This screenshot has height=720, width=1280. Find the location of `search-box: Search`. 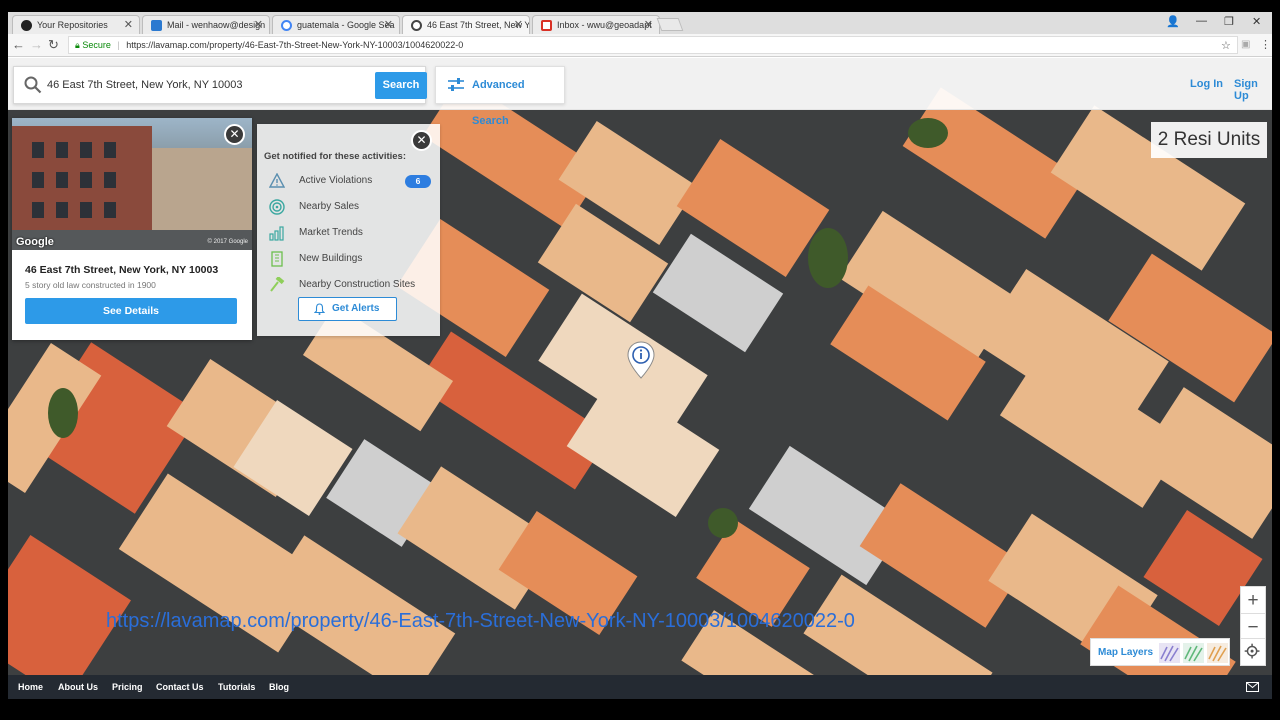

search-box: Search is located at coordinates (220, 85).